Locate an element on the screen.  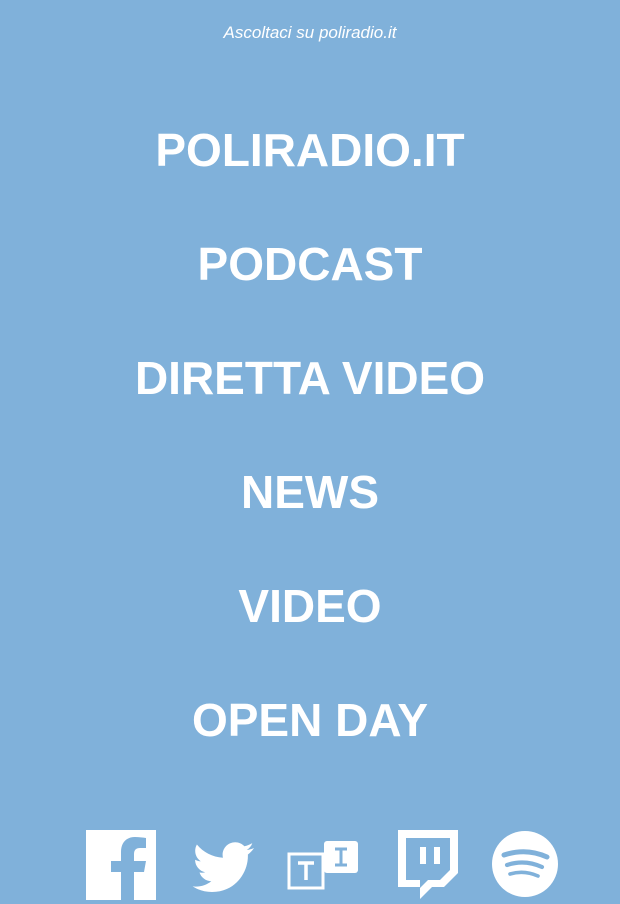
menu-item-poliradio: POLIRADIO.IT is located at coordinates (310, 150).